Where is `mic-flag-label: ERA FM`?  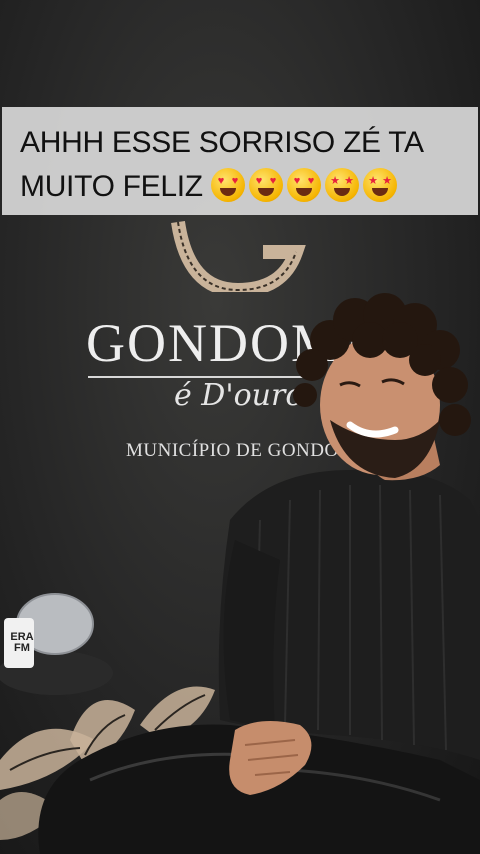
mic-flag-label: ERA FM is located at coordinates (22, 642).